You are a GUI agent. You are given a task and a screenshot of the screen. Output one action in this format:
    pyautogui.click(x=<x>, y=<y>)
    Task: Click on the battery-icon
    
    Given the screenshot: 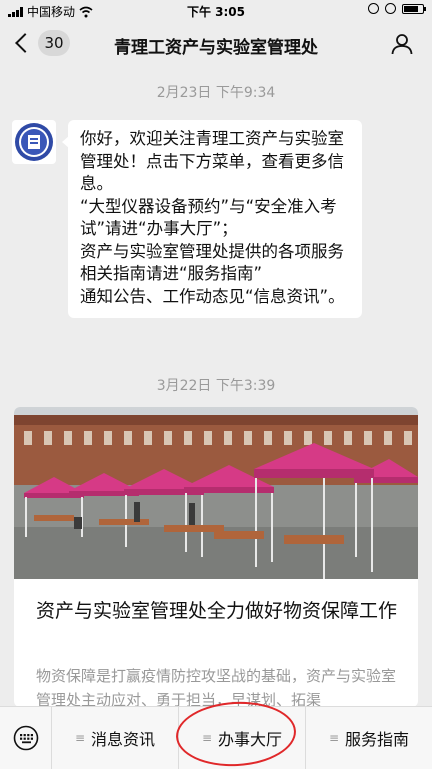 What is the action you would take?
    pyautogui.click(x=414, y=8)
    